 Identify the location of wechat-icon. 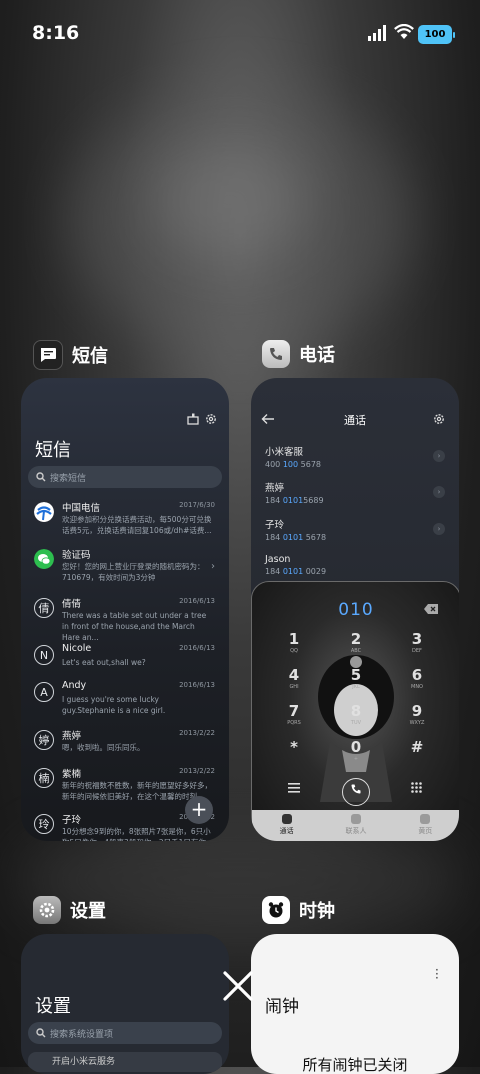
(44, 559).